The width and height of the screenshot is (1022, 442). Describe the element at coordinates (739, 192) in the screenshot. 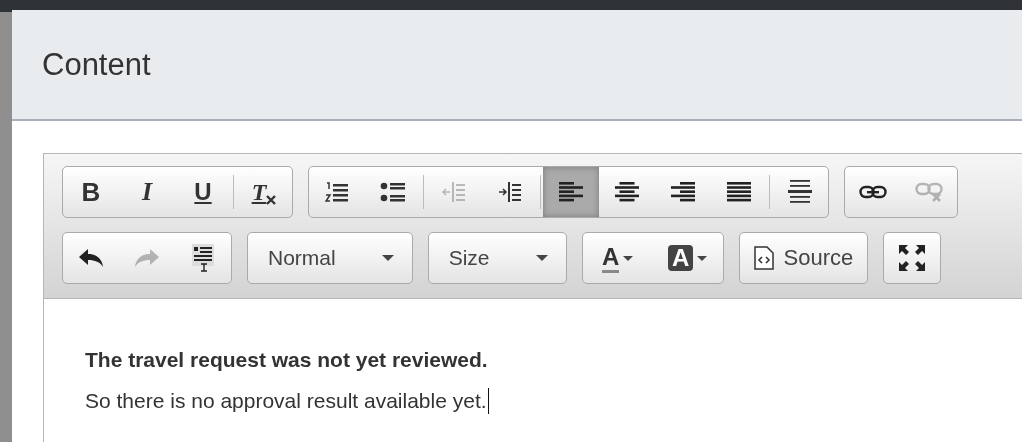

I see `justify-icon` at that location.